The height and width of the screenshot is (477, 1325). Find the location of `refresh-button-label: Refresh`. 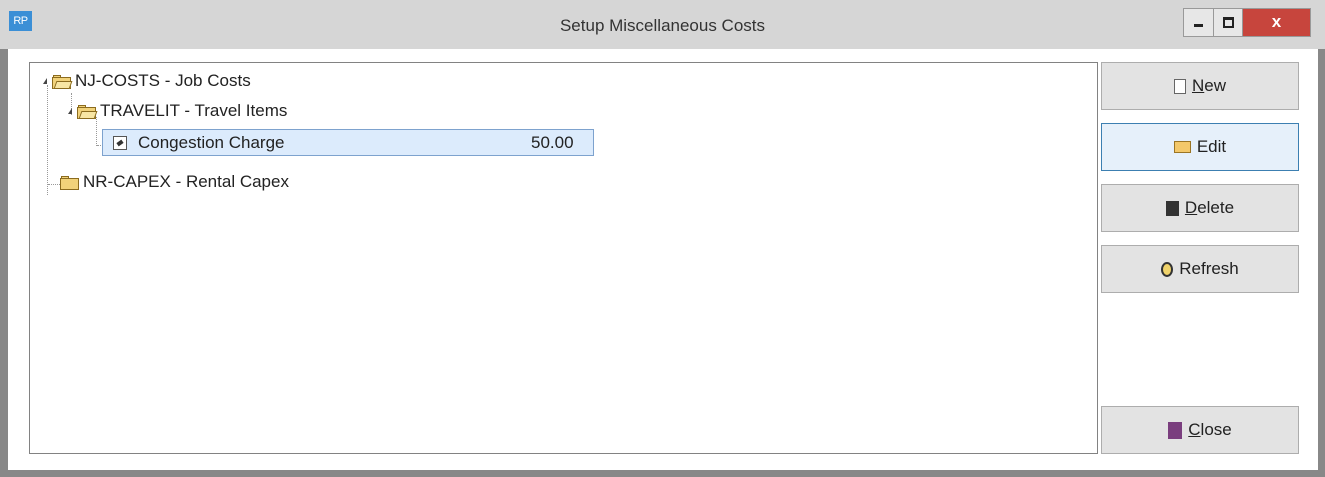

refresh-button-label: Refresh is located at coordinates (1209, 268).